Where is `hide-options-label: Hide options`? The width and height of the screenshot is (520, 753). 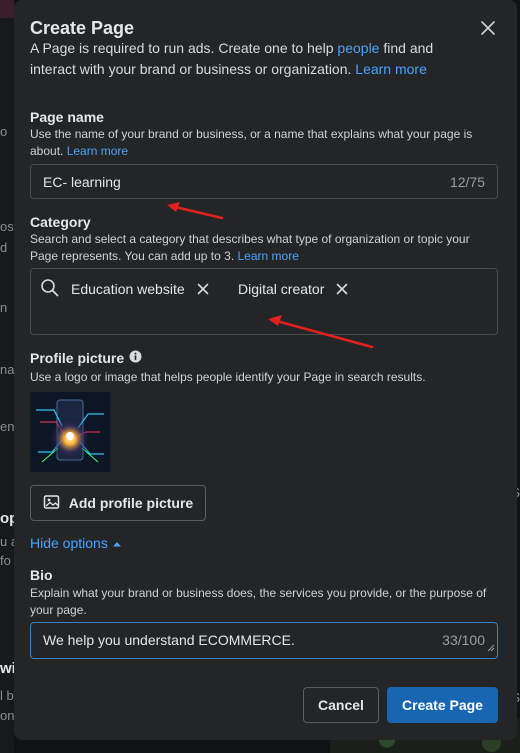
hide-options-label: Hide options is located at coordinates (69, 543).